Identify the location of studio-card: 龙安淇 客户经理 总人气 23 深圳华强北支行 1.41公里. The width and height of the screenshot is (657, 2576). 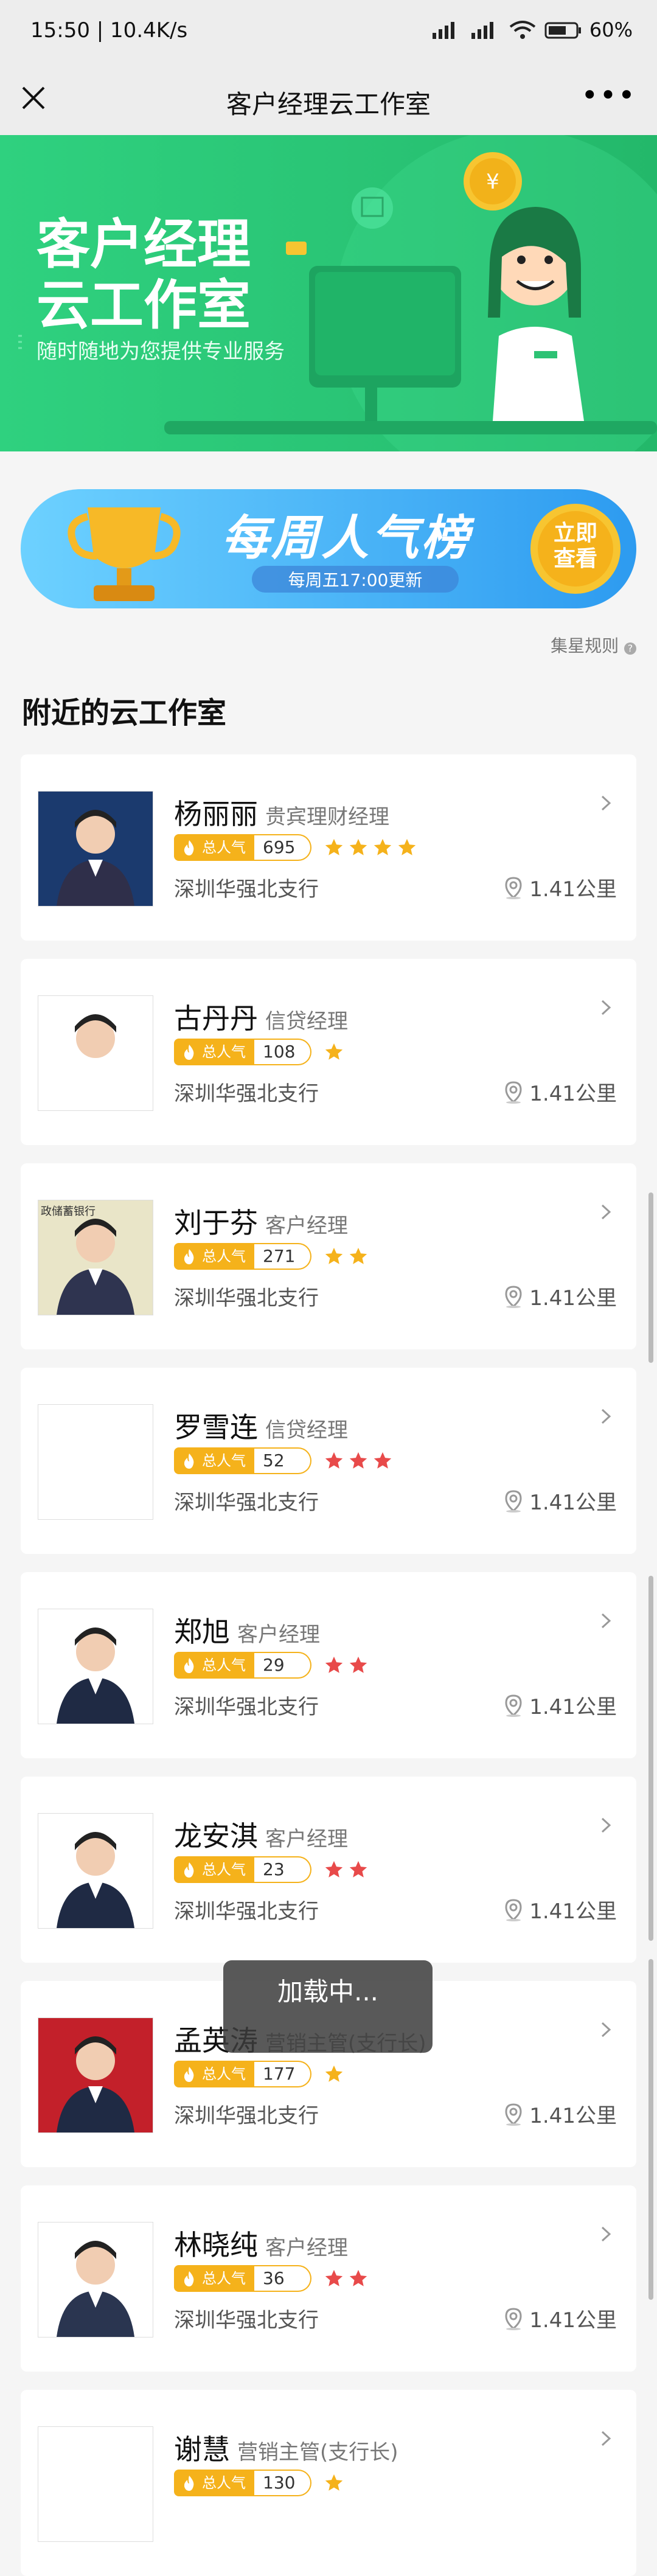
(328, 1870).